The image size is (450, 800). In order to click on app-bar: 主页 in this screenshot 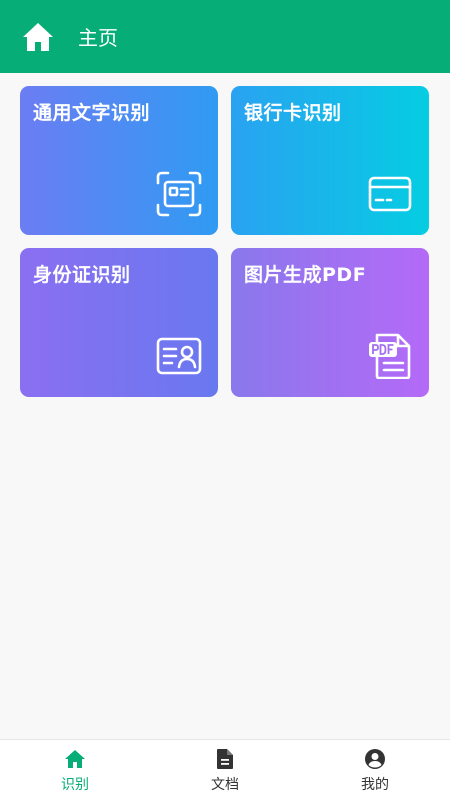, I will do `click(225, 36)`.